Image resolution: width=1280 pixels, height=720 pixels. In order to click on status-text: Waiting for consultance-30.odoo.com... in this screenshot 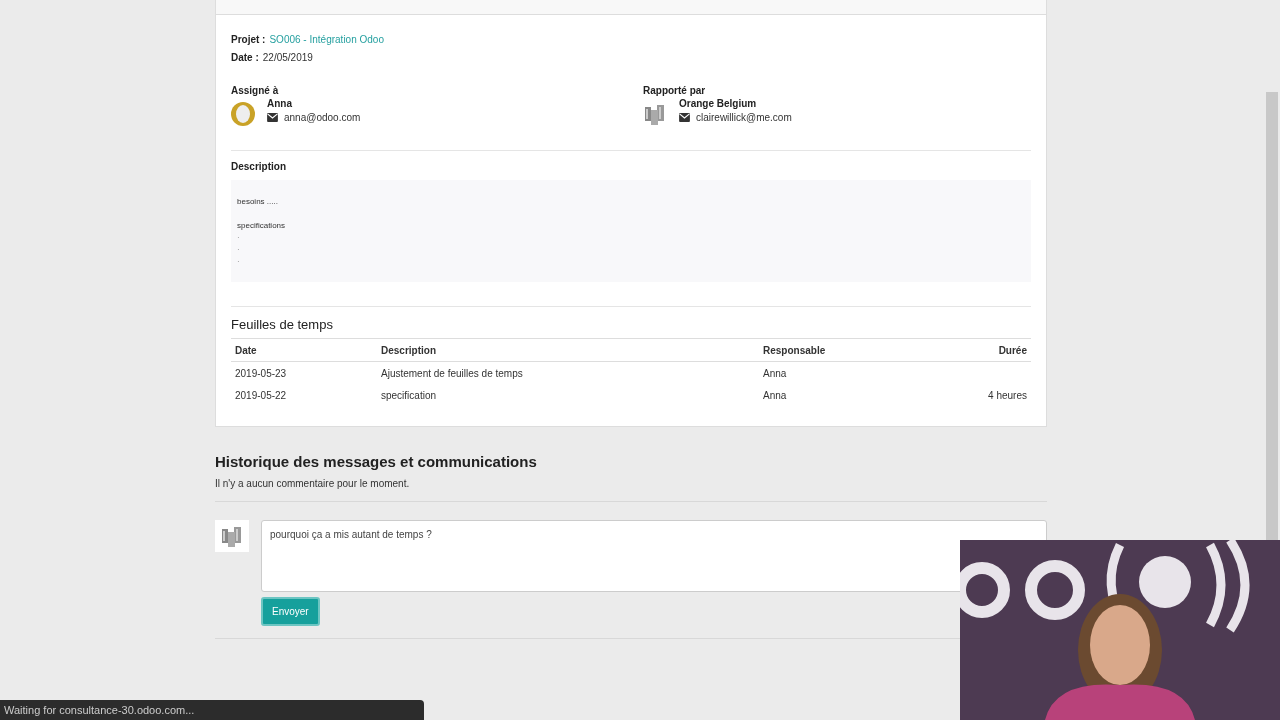, I will do `click(212, 710)`.